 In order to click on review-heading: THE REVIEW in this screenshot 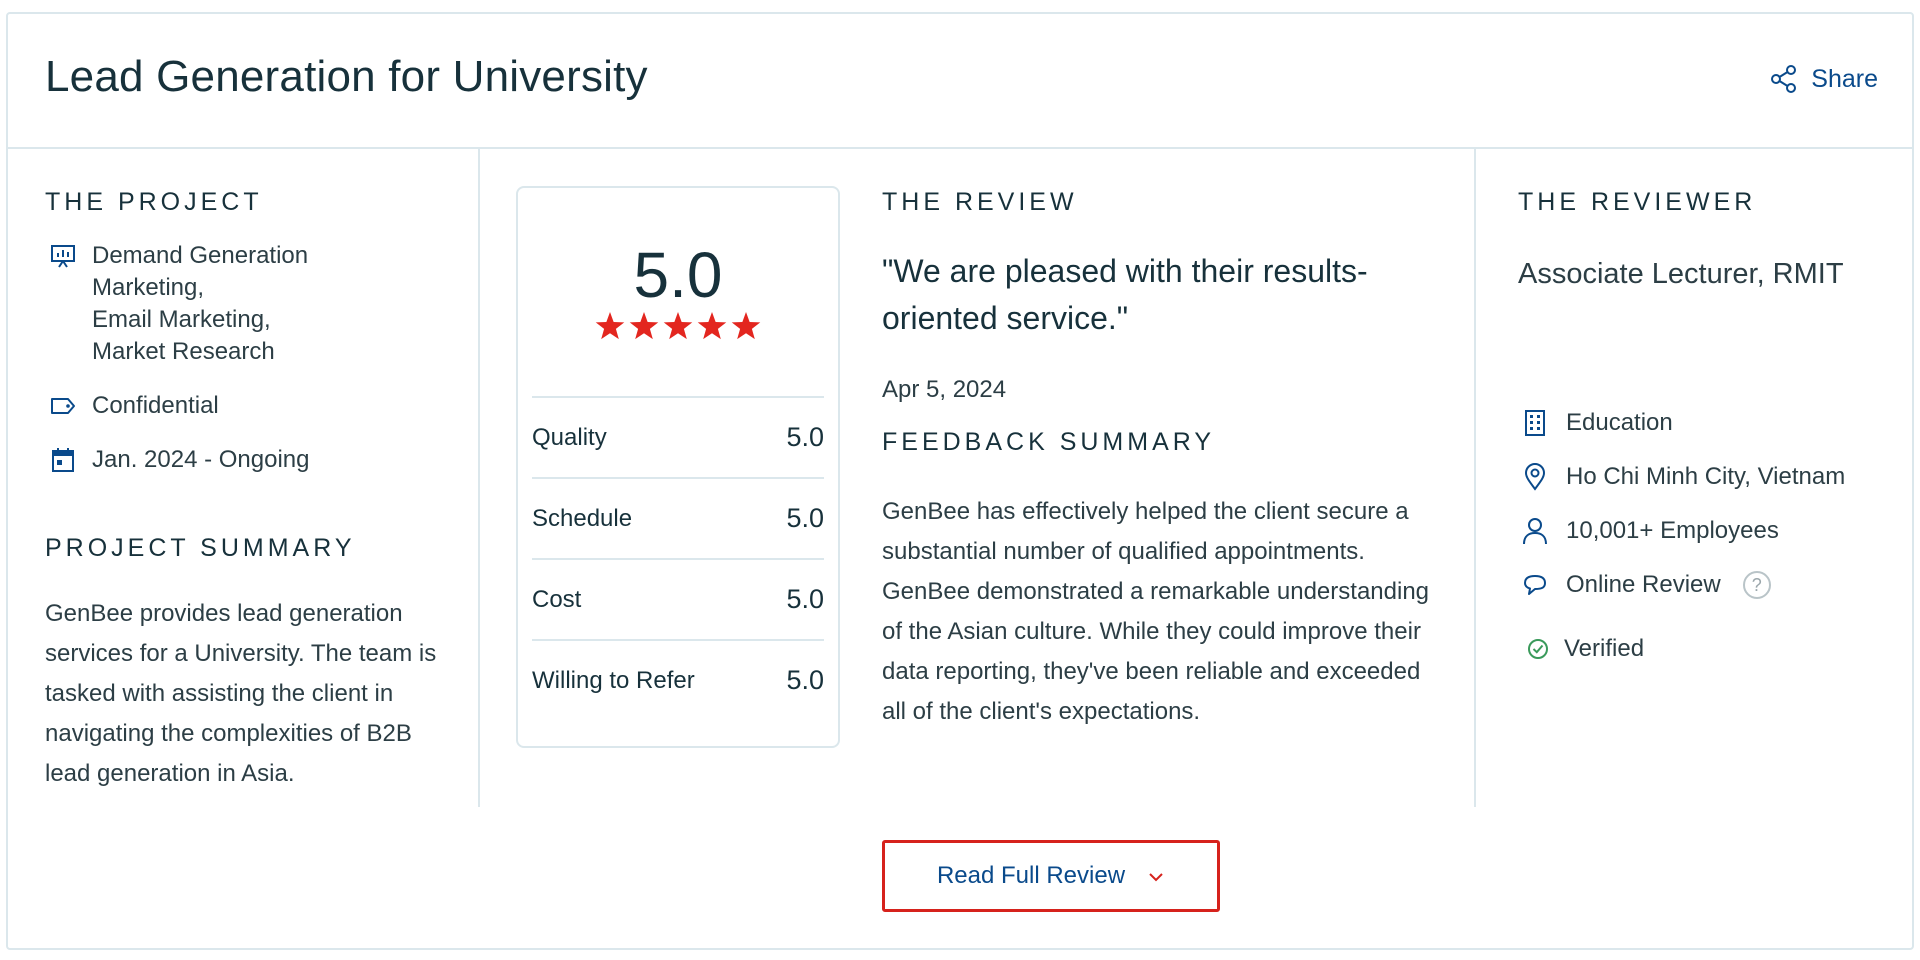, I will do `click(980, 202)`.